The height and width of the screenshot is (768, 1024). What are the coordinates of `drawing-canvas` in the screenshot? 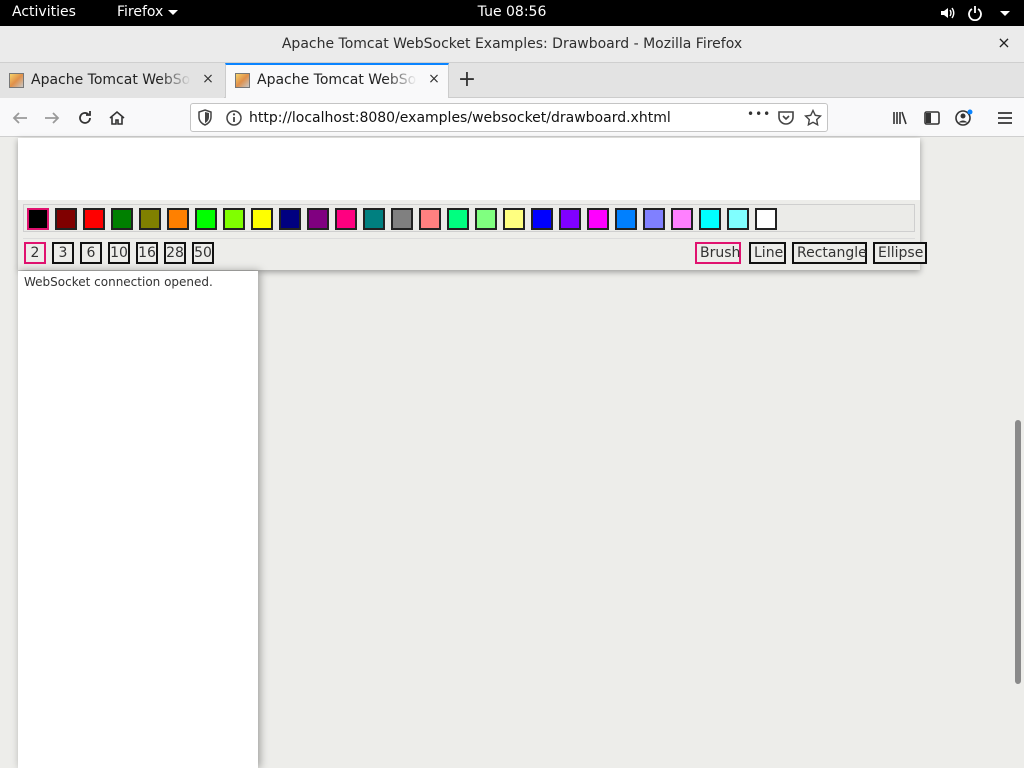 It's located at (469, 169).